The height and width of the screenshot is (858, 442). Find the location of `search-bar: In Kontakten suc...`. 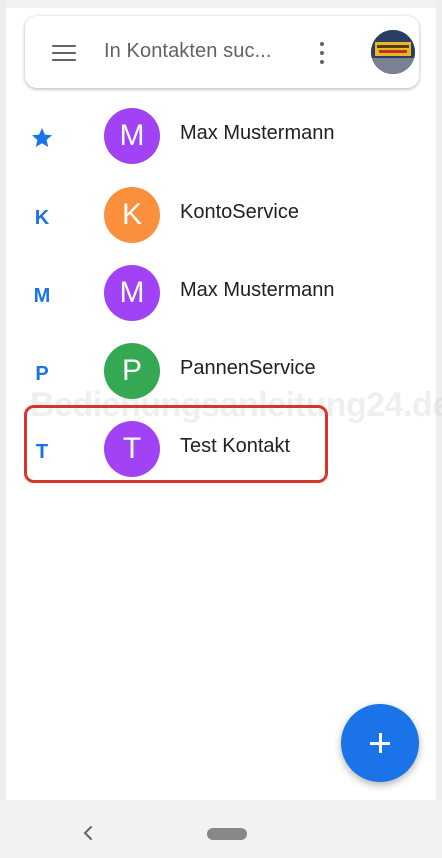

search-bar: In Kontakten suc... is located at coordinates (222, 52).